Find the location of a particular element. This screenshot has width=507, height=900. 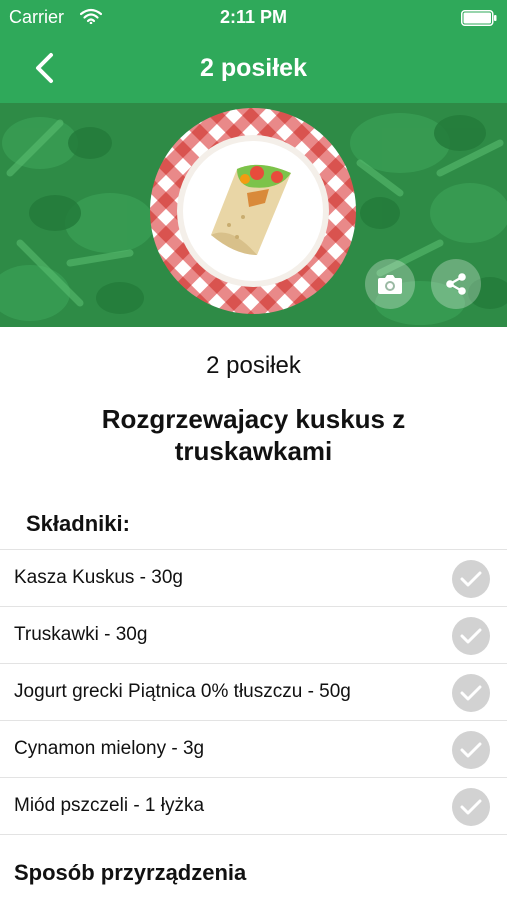

battery-icon is located at coordinates (479, 18).